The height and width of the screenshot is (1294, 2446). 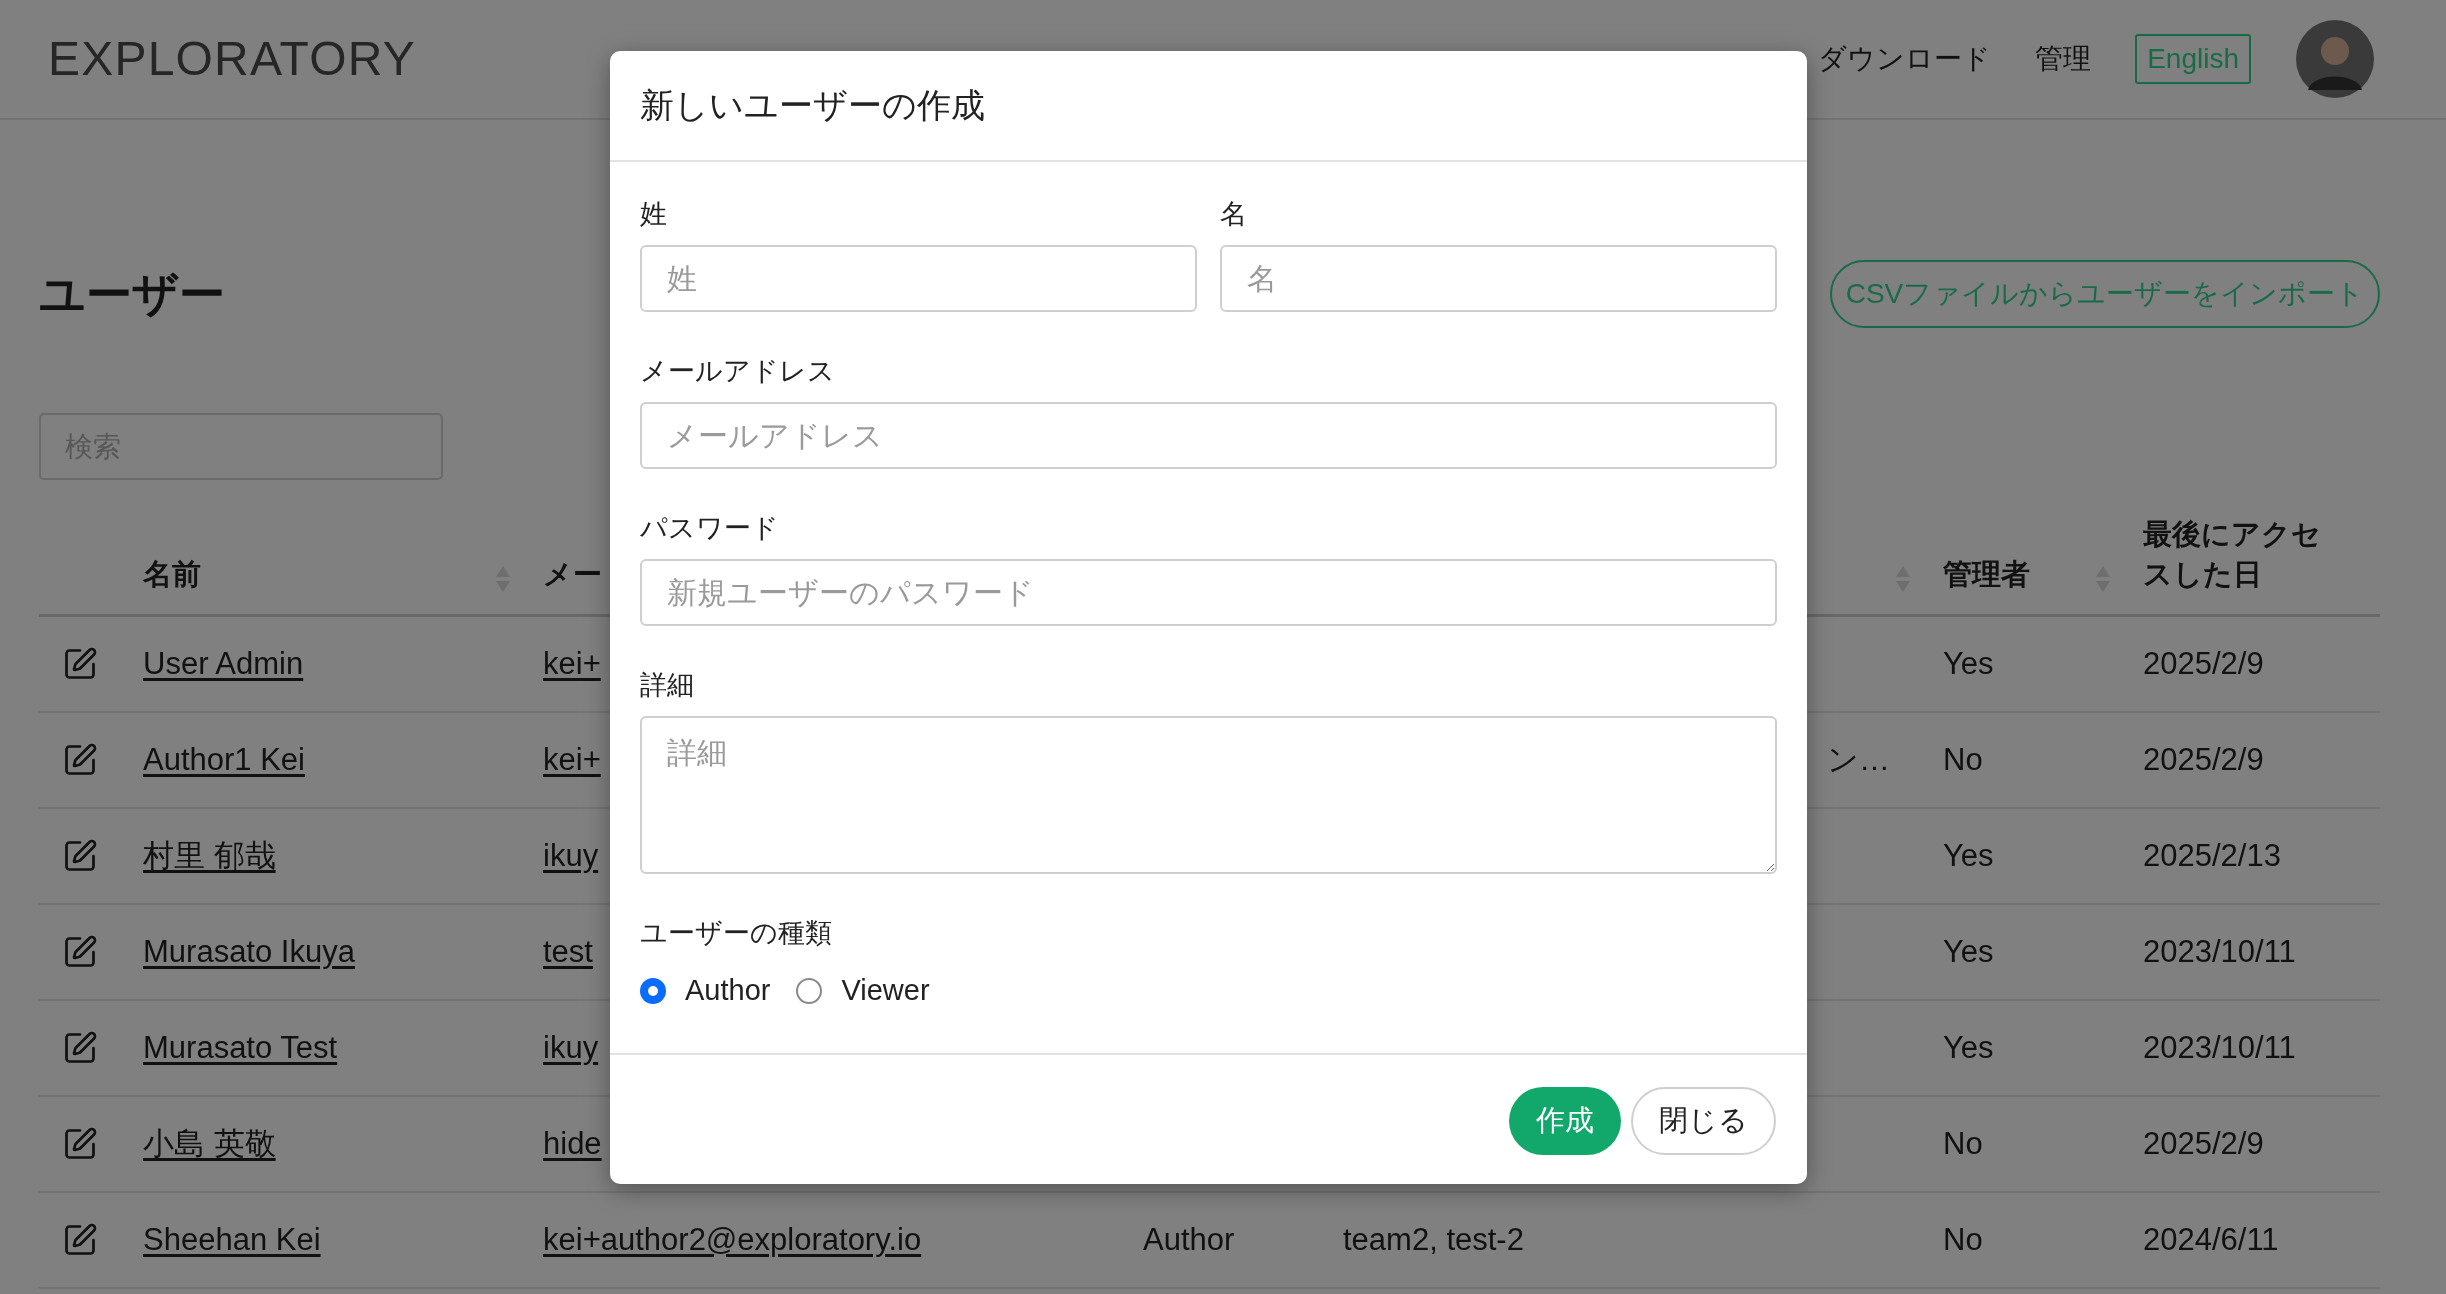 I want to click on column-header: 最後にアクセスした日, so click(x=2232, y=554).